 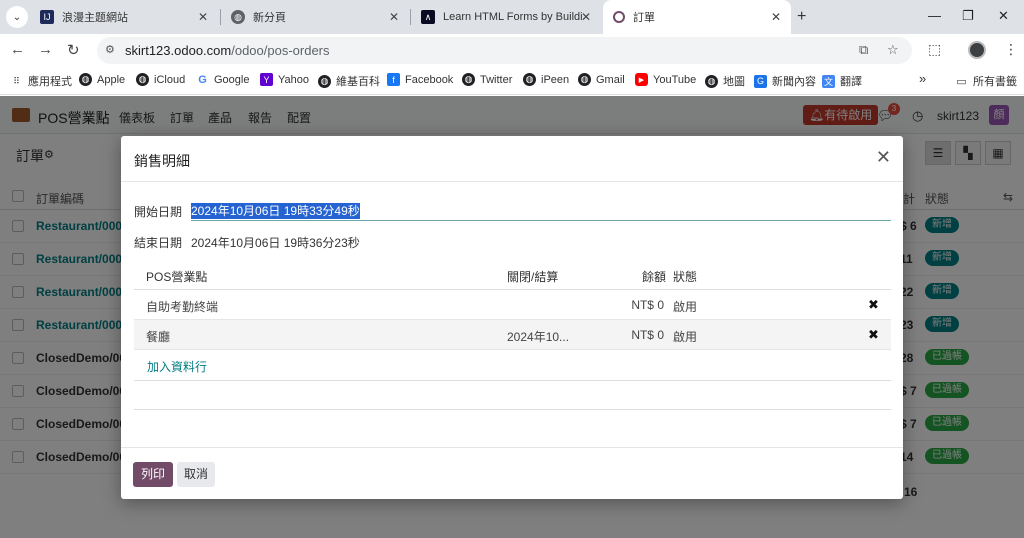 What do you see at coordinates (275, 242) in the screenshot?
I see `end-date-field: 2024年10月06日 19時36分23秒` at bounding box center [275, 242].